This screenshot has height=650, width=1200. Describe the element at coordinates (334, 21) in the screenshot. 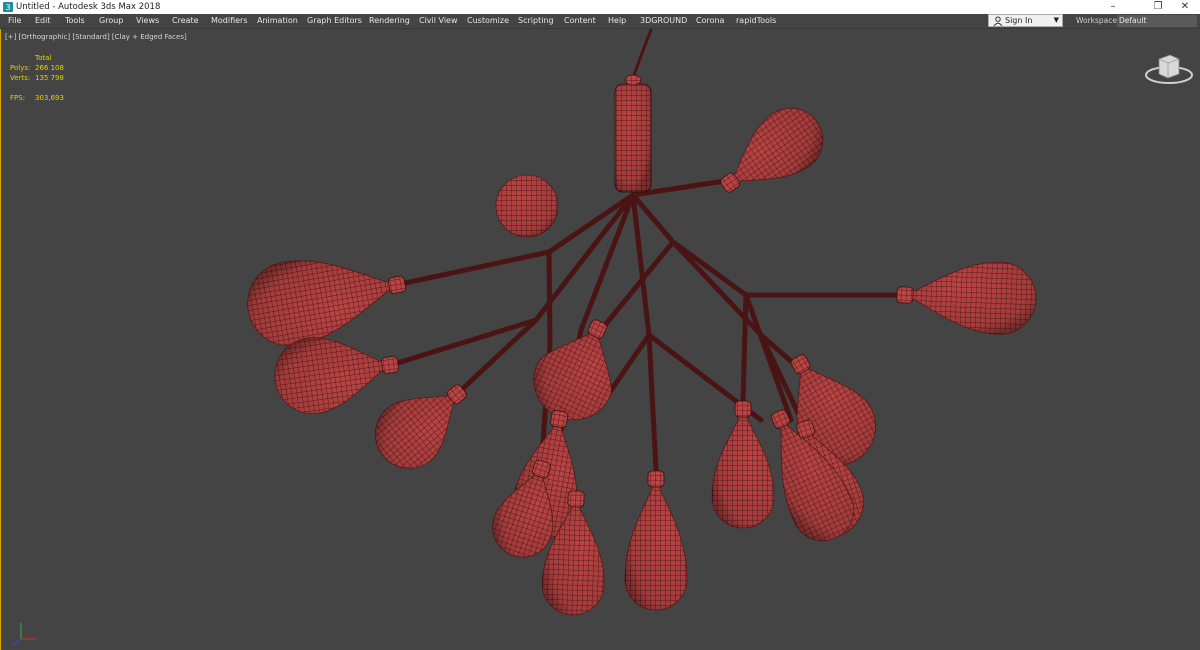

I see `menu-graph-editors: Graph Editors` at that location.